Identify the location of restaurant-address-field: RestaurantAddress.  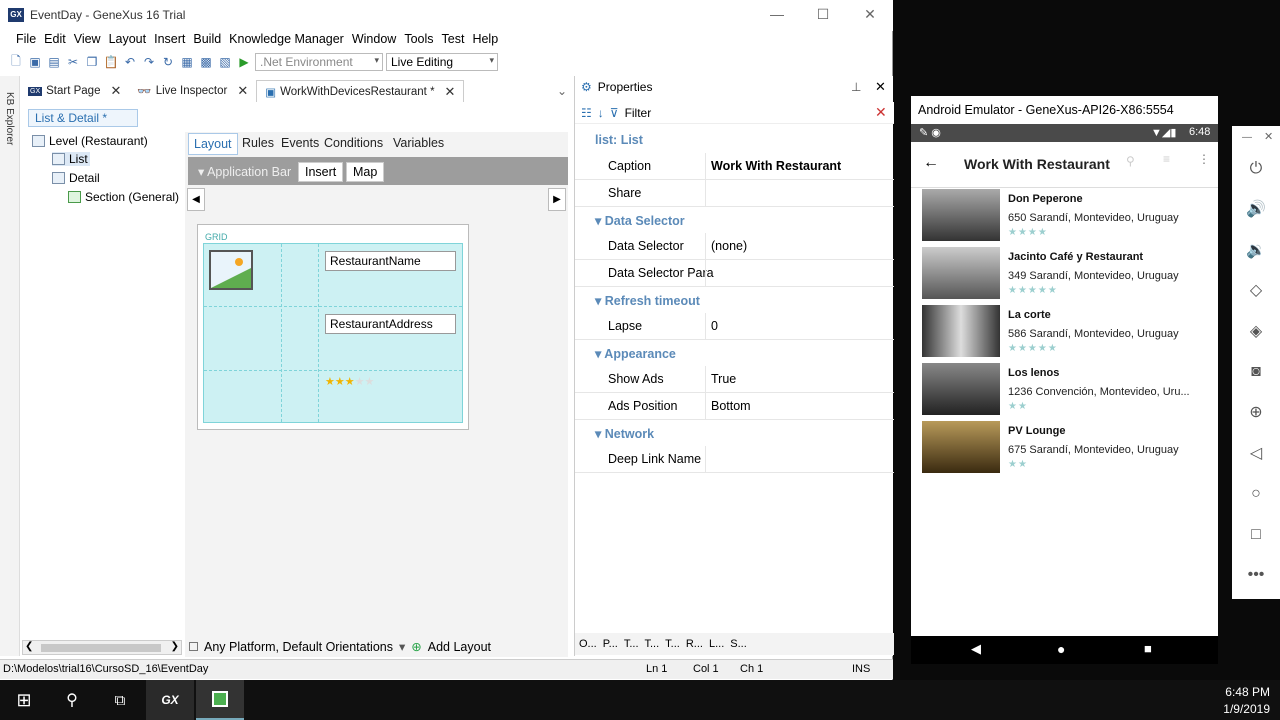
(390, 324).